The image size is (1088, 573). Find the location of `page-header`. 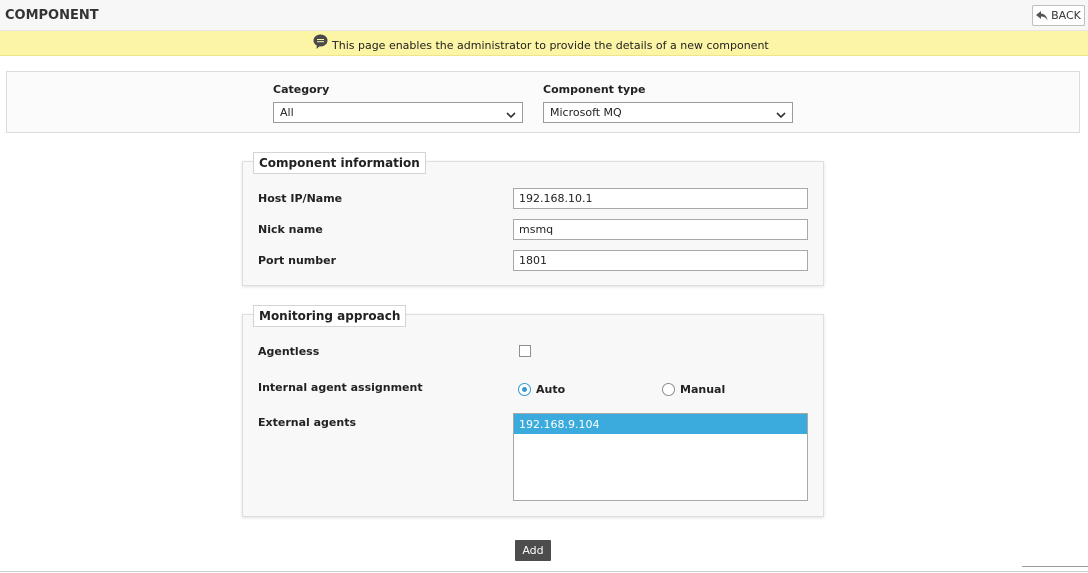

page-header is located at coordinates (544, 15).